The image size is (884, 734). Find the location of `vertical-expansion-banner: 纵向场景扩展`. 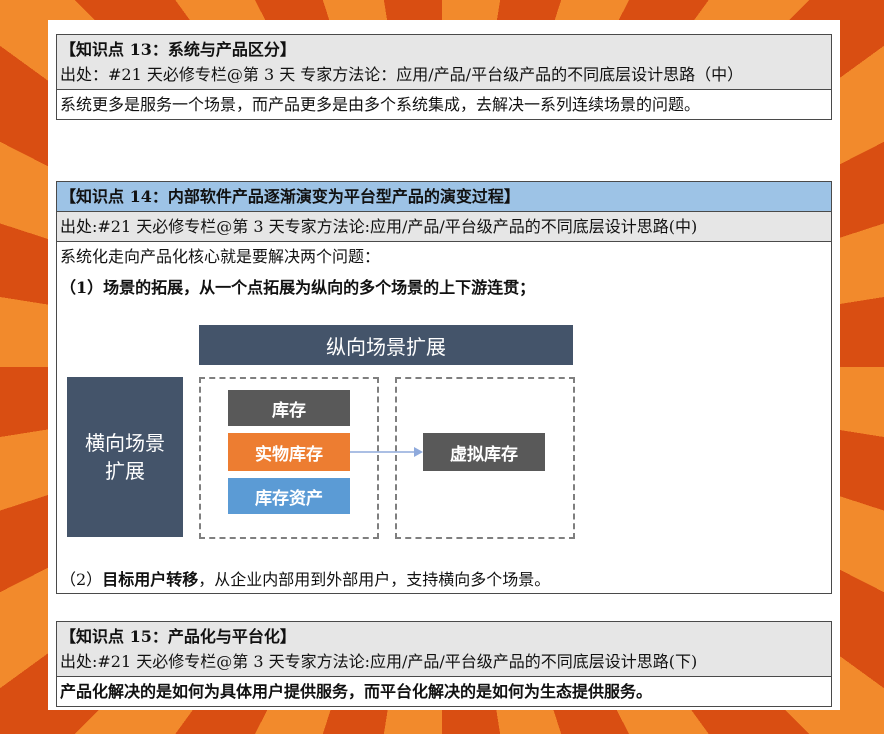

vertical-expansion-banner: 纵向场景扩展 is located at coordinates (386, 345).